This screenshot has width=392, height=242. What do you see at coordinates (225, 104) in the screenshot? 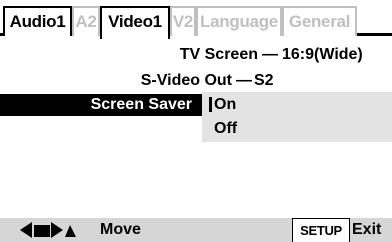
I see `option-label: On` at bounding box center [225, 104].